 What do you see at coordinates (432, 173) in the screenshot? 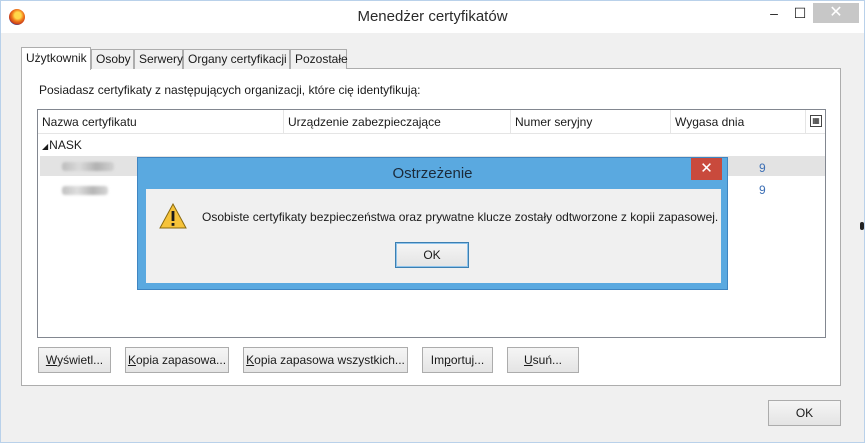
I see `dialog-title: Ostrzeżenie` at bounding box center [432, 173].